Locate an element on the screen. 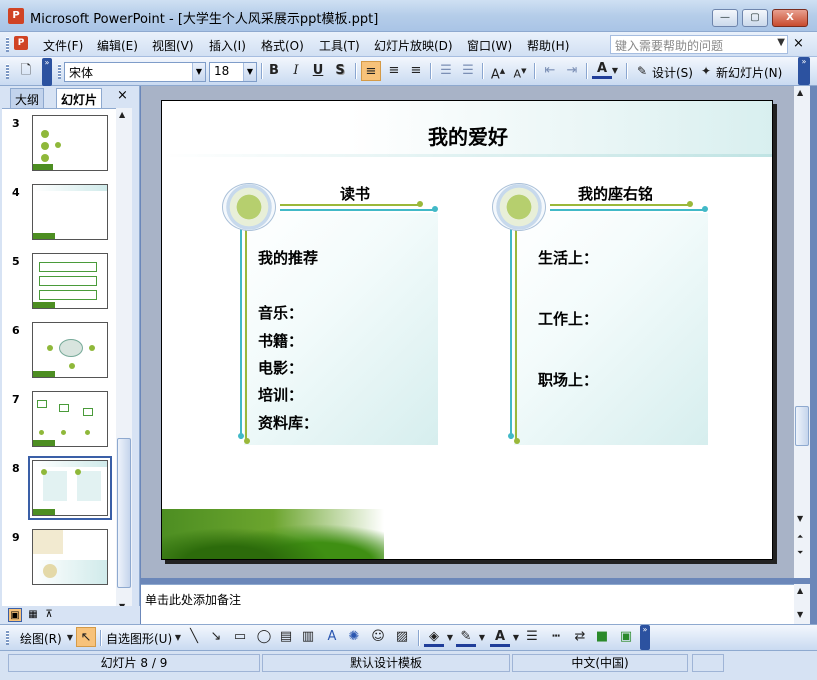 The image size is (817, 680). normal-view-icon: ▣ is located at coordinates (15, 615).